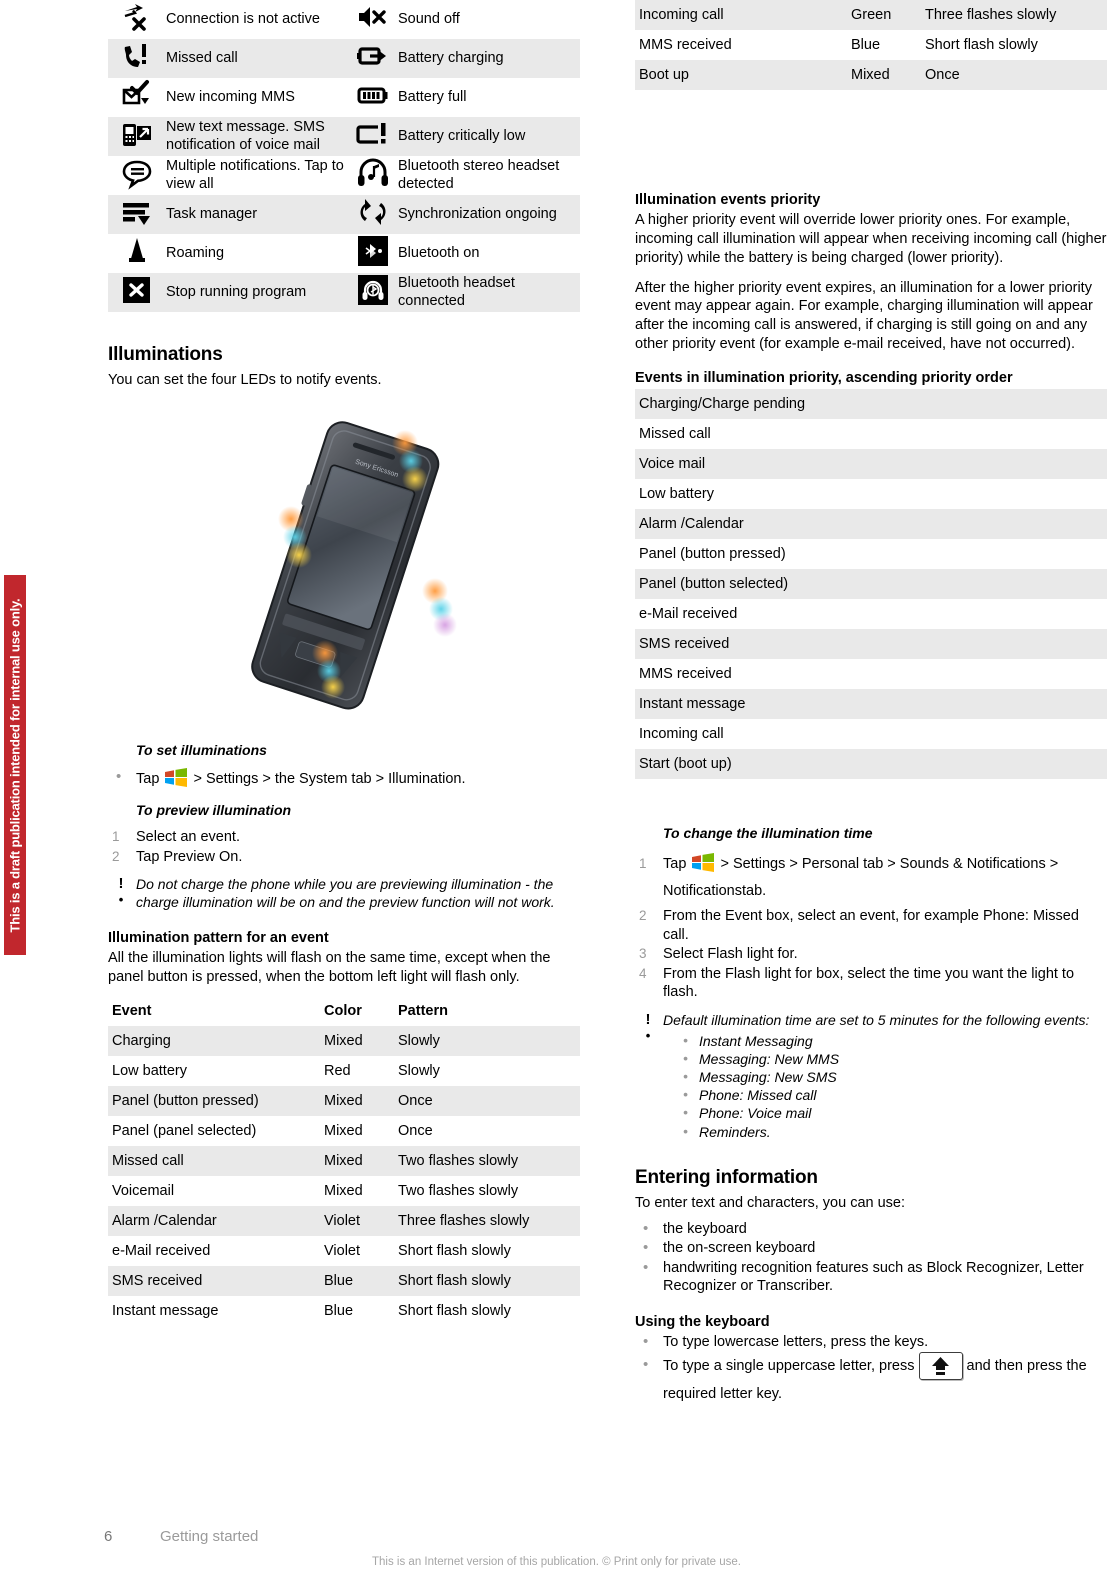 This screenshot has width=1113, height=1580. What do you see at coordinates (137, 134) in the screenshot?
I see `new-text-message-icon` at bounding box center [137, 134].